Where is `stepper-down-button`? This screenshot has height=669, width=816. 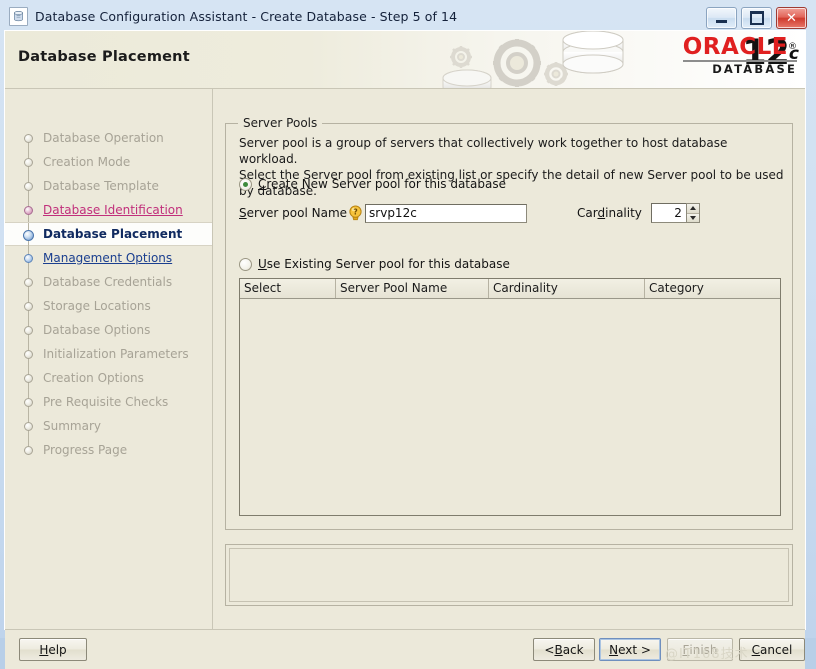
stepper-down-button is located at coordinates (692, 217).